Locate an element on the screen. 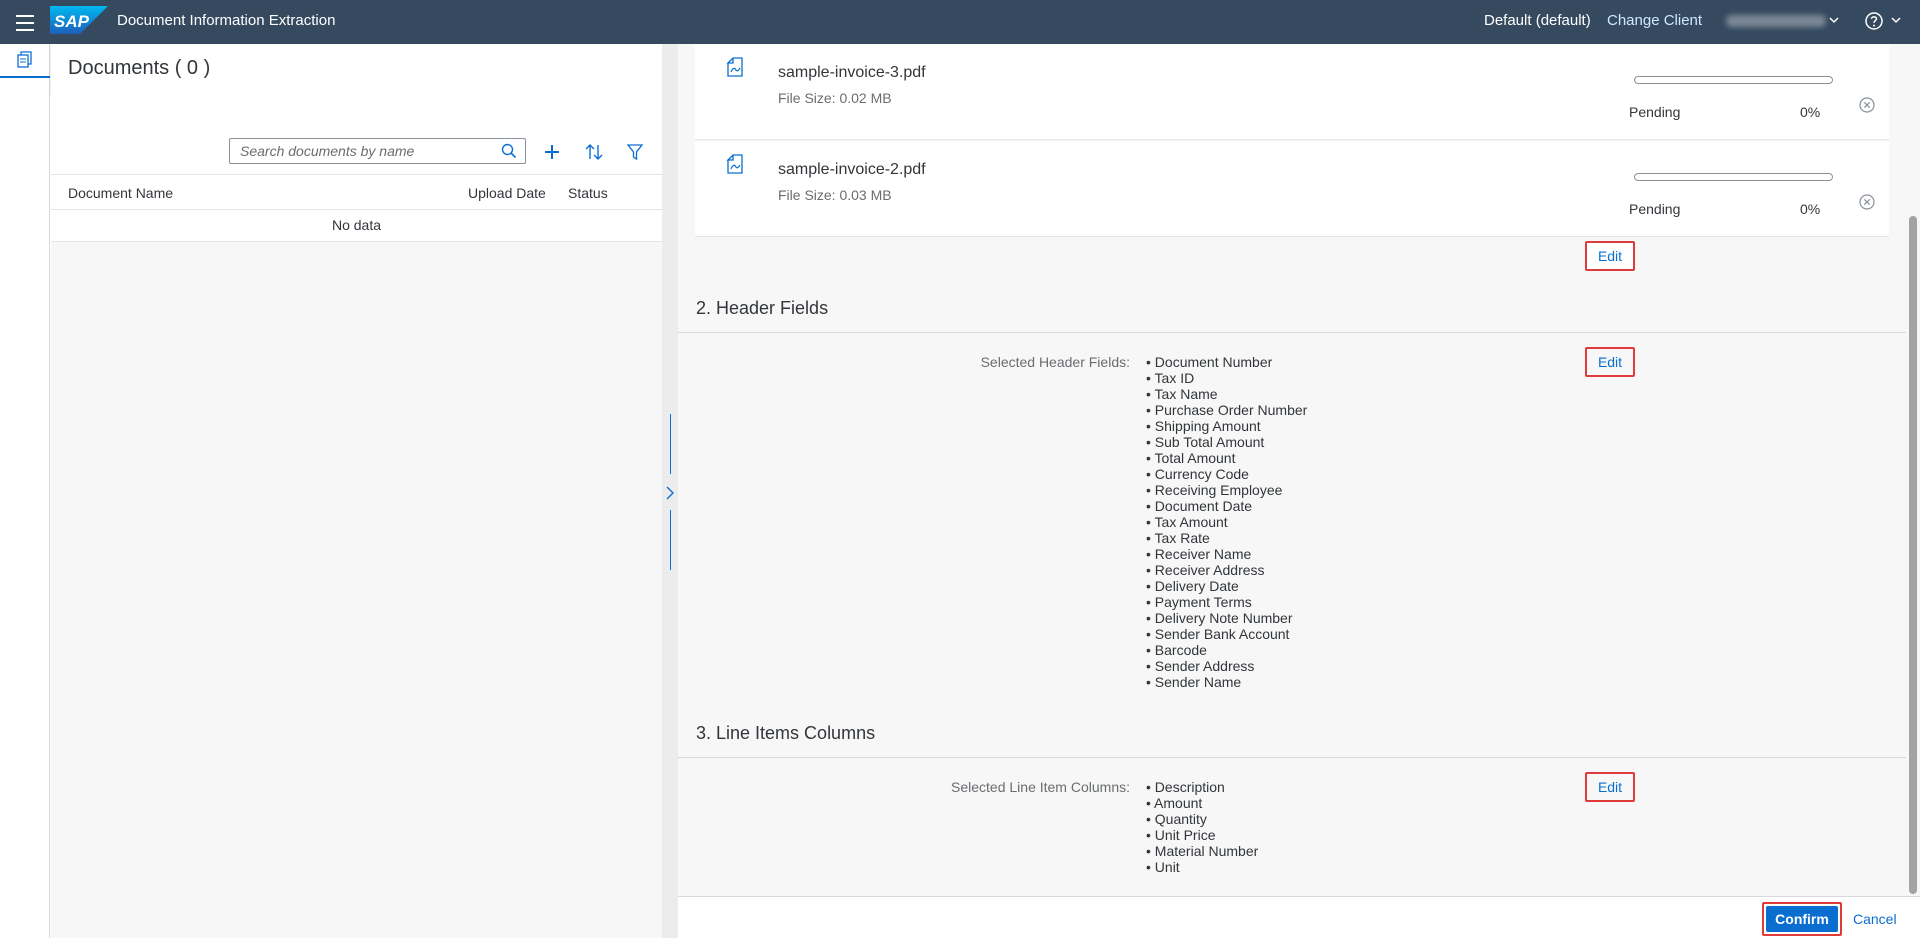 This screenshot has height=938, width=1920. field-item: Sub Total Amount is located at coordinates (1226, 442).